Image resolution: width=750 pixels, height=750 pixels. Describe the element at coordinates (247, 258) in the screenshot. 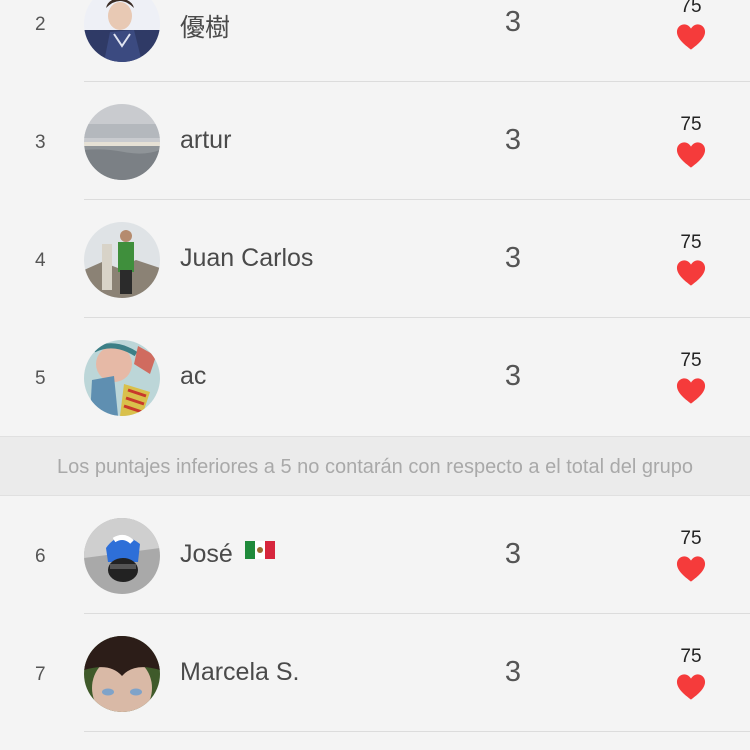

I see `player-name: Juan Carlos` at that location.